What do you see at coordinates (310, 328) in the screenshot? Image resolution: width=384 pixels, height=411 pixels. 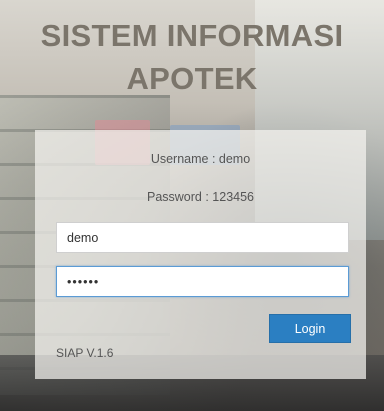 I see `login-button: Login` at bounding box center [310, 328].